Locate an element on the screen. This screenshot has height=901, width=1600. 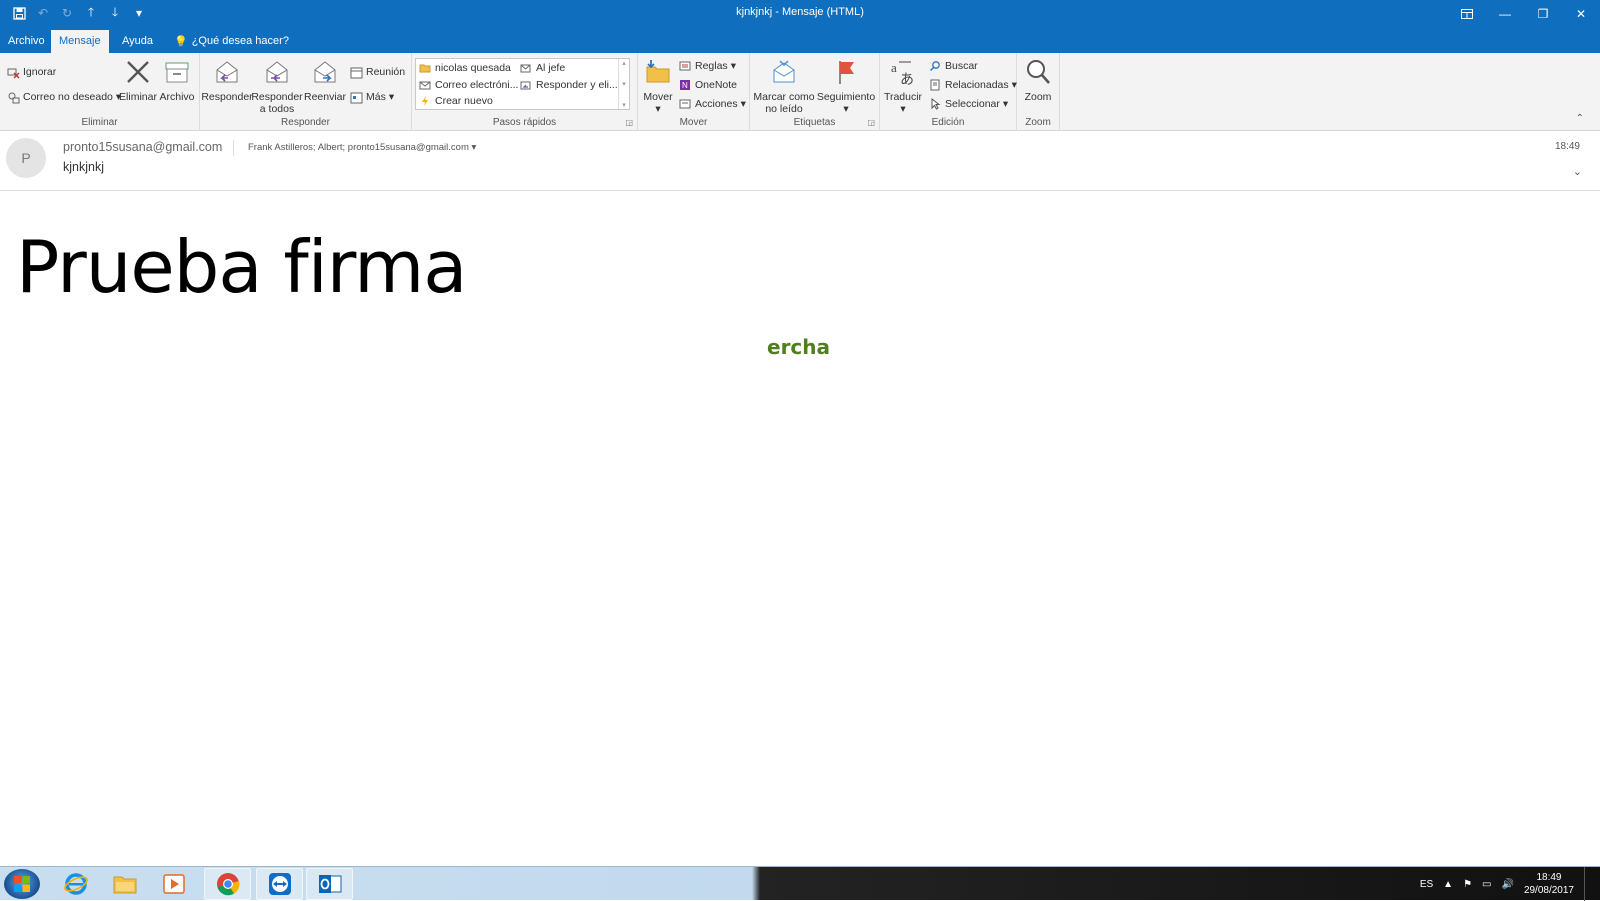
related-button: Relacionadas ▾ is located at coordinates (972, 85).